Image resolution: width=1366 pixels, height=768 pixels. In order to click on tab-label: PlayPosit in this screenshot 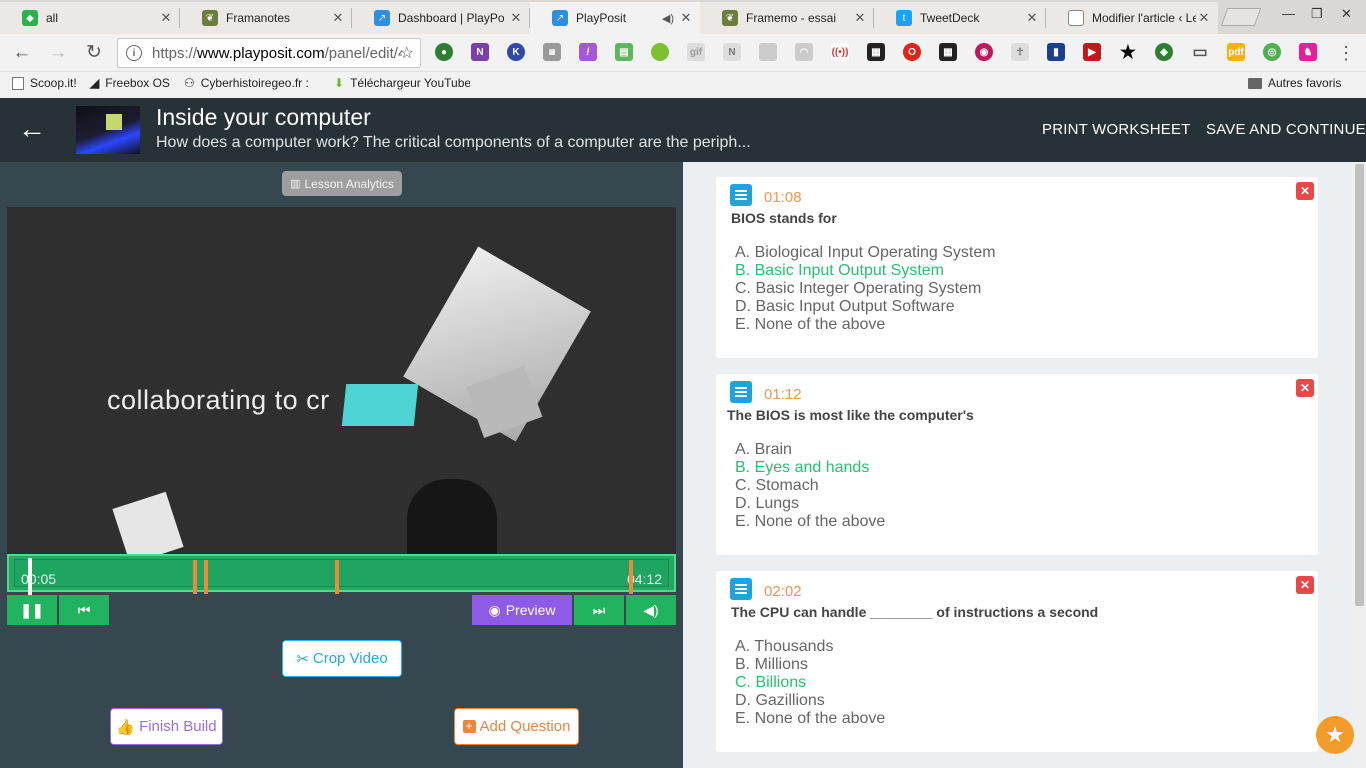, I will do `click(601, 18)`.